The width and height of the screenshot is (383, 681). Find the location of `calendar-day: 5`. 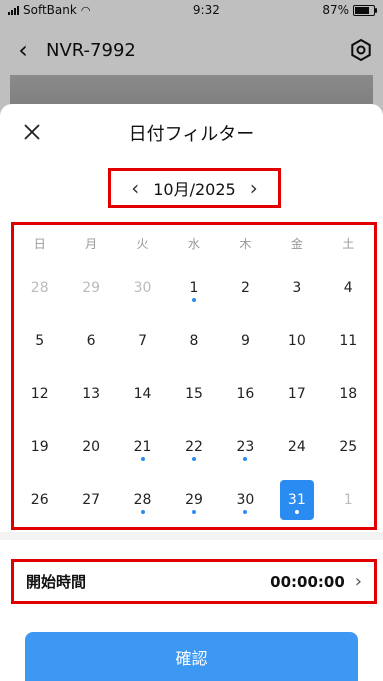

calendar-day: 5 is located at coordinates (39, 340).